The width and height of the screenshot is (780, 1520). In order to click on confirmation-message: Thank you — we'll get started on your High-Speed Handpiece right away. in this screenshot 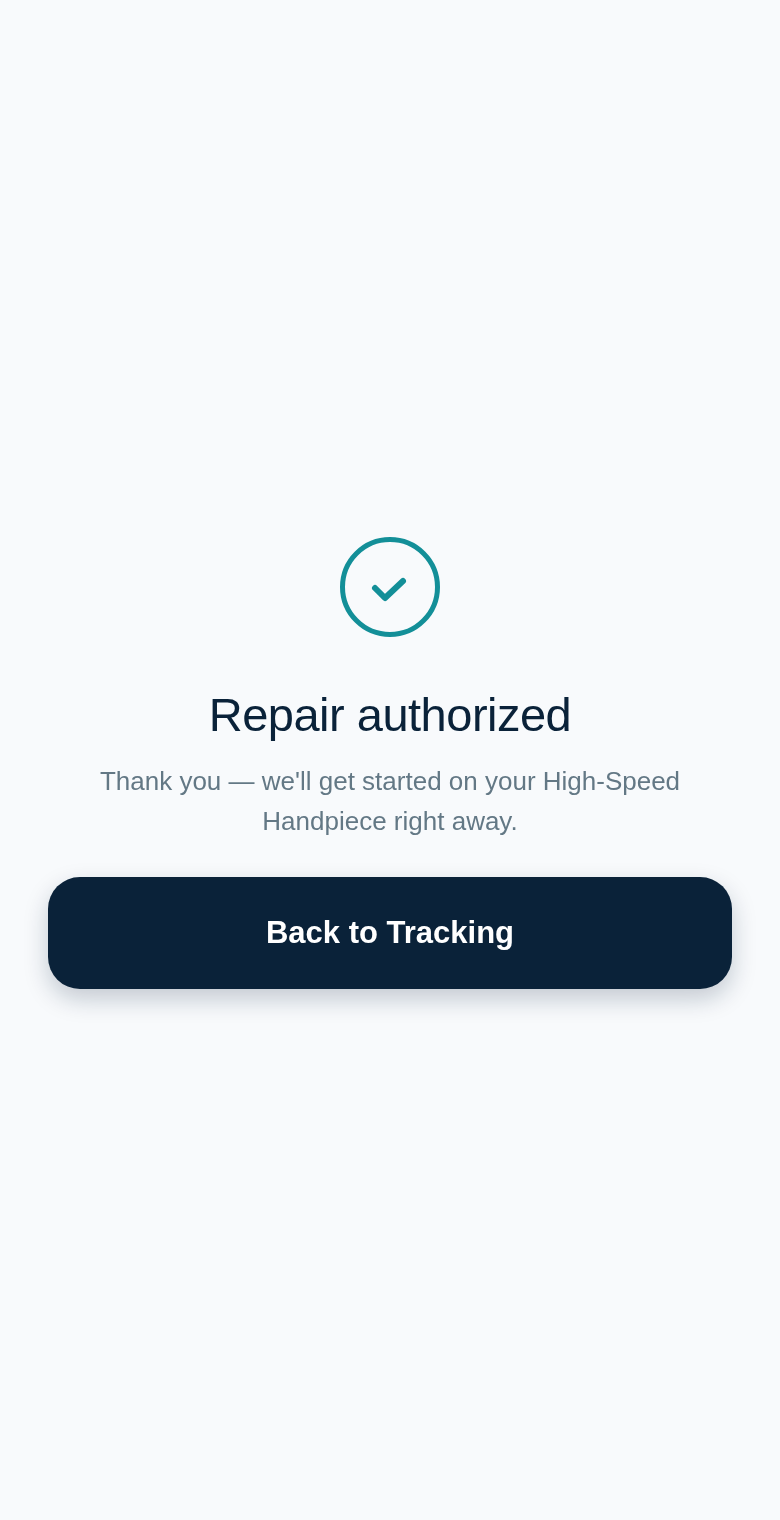, I will do `click(390, 801)`.